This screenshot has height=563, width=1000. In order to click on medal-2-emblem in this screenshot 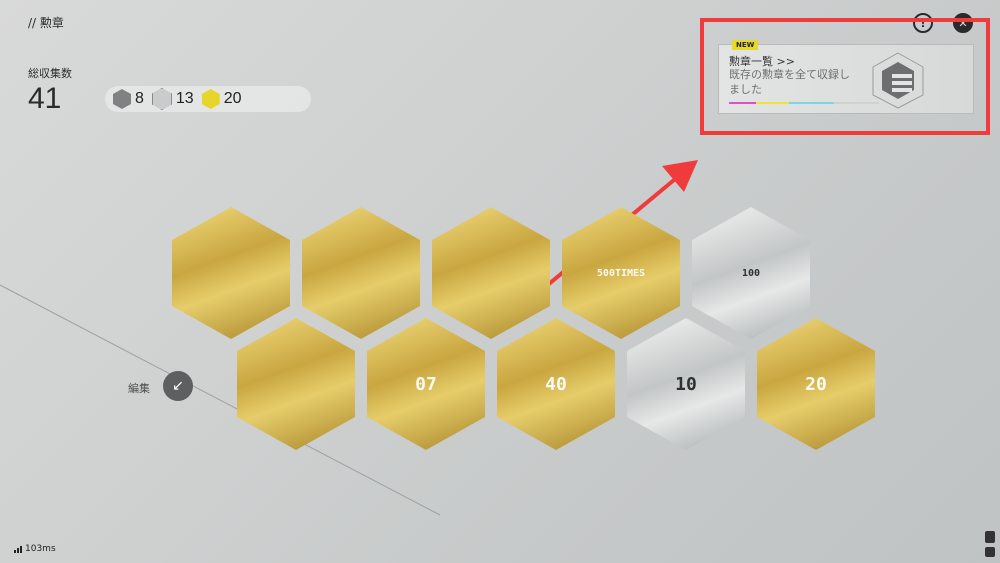, I will do `click(361, 273)`.